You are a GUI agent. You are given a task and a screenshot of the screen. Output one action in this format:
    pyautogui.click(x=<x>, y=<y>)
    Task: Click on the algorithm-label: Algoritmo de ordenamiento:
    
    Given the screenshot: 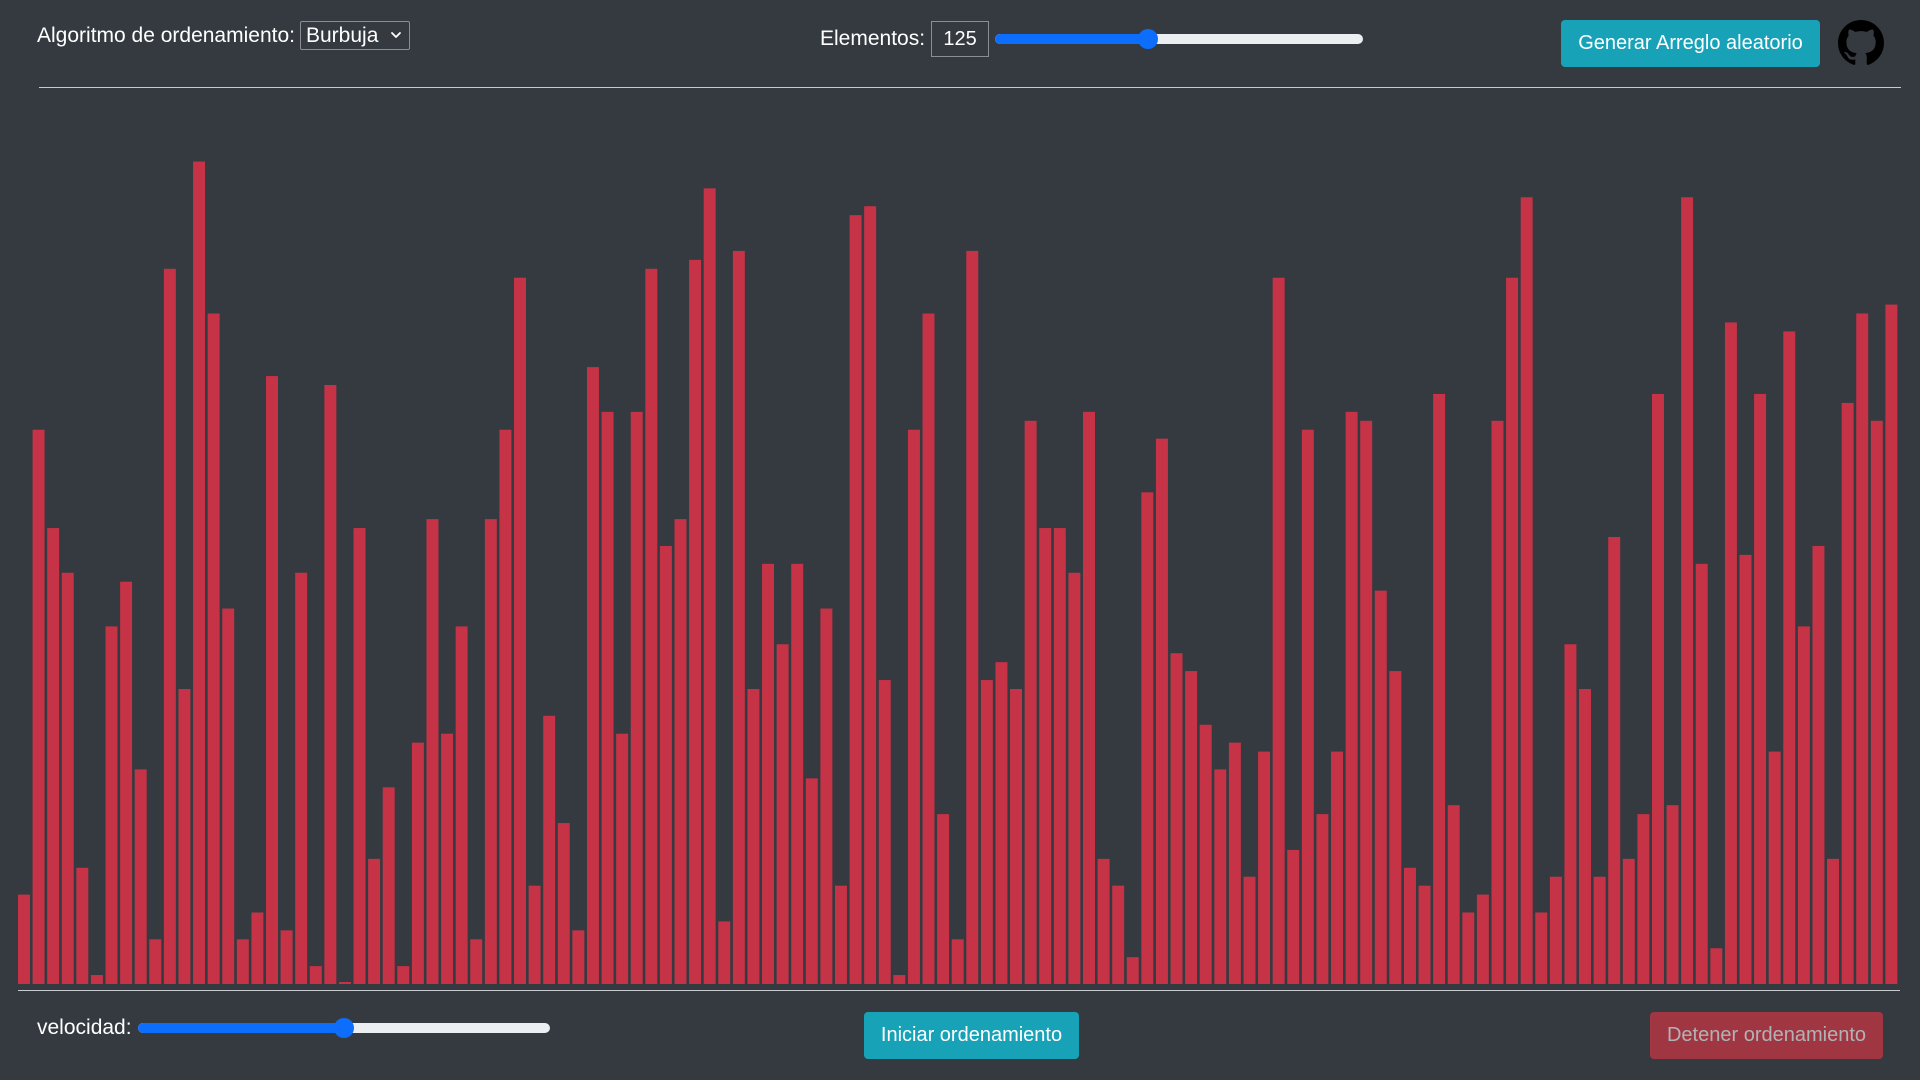 What is the action you would take?
    pyautogui.click(x=166, y=35)
    